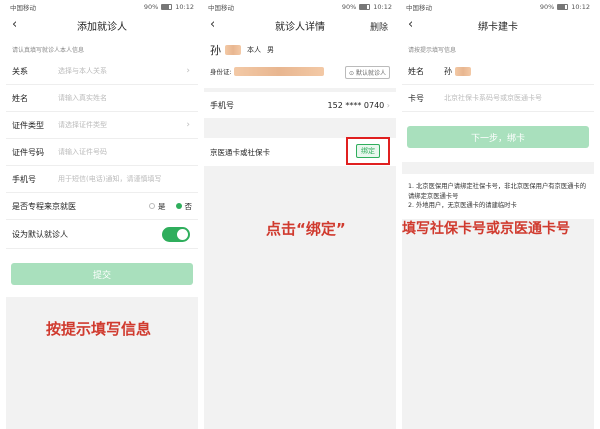 The width and height of the screenshot is (600, 429). Describe the element at coordinates (28, 152) in the screenshot. I see `field-label: 证件号码` at that location.